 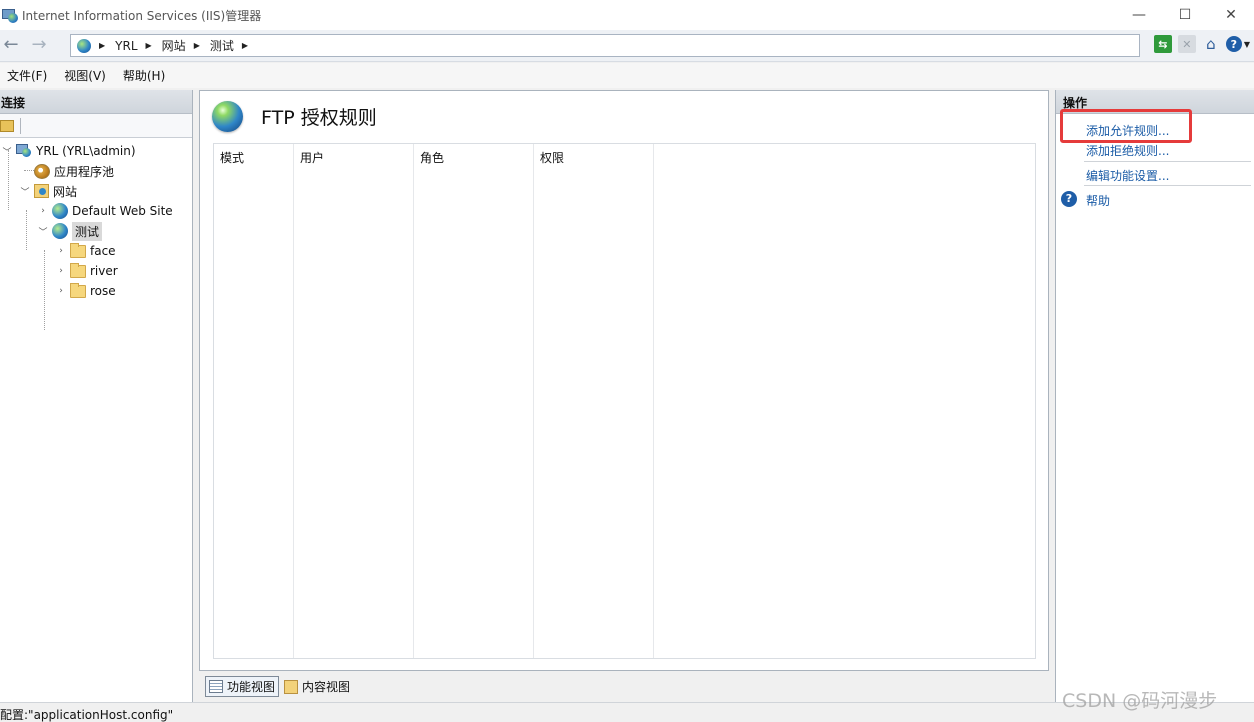 What do you see at coordinates (1185, 15) in the screenshot?
I see `maximize-button: ☐` at bounding box center [1185, 15].